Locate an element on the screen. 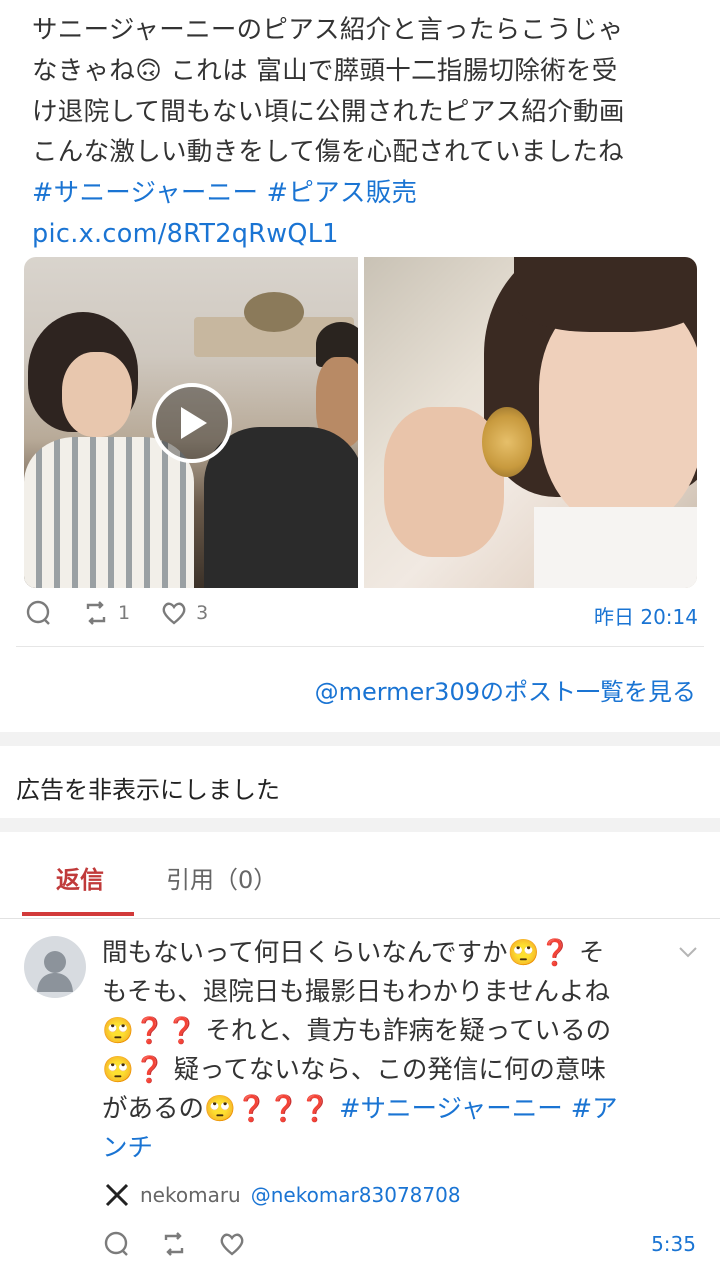  person-left-face is located at coordinates (97, 394).